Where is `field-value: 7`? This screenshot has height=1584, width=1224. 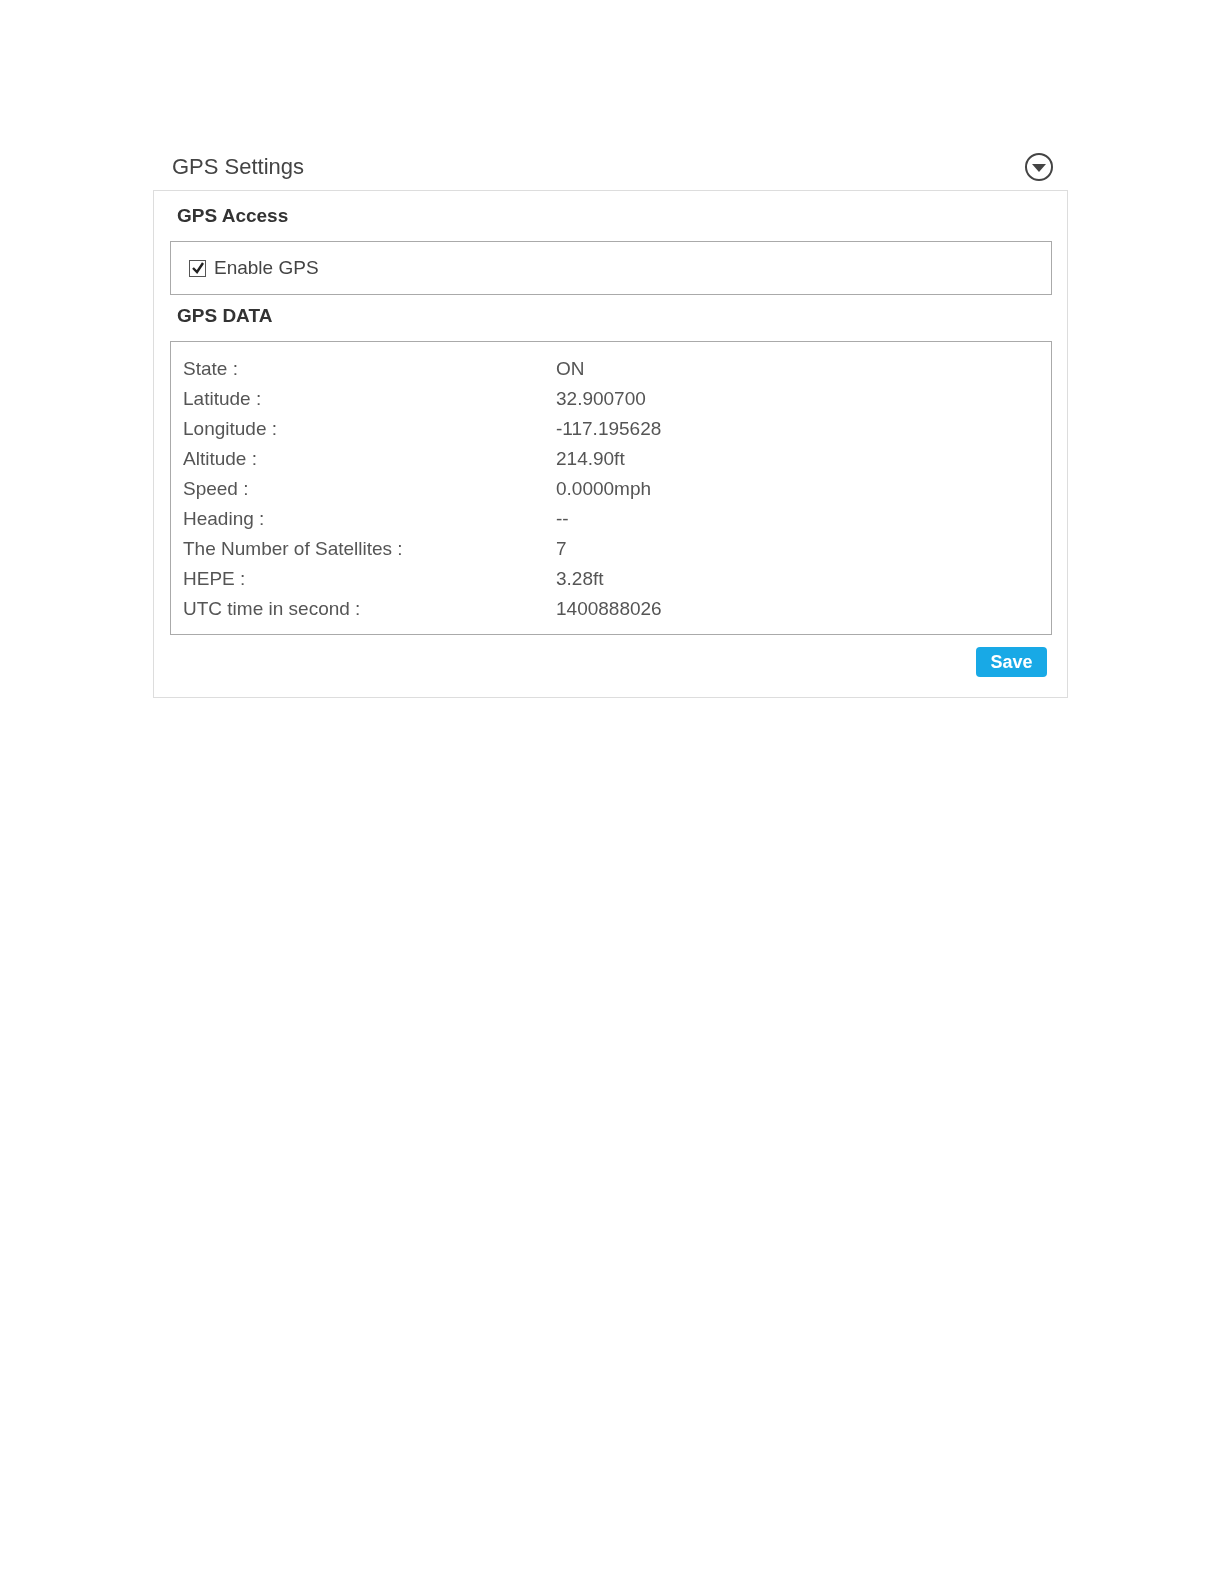 field-value: 7 is located at coordinates (562, 549).